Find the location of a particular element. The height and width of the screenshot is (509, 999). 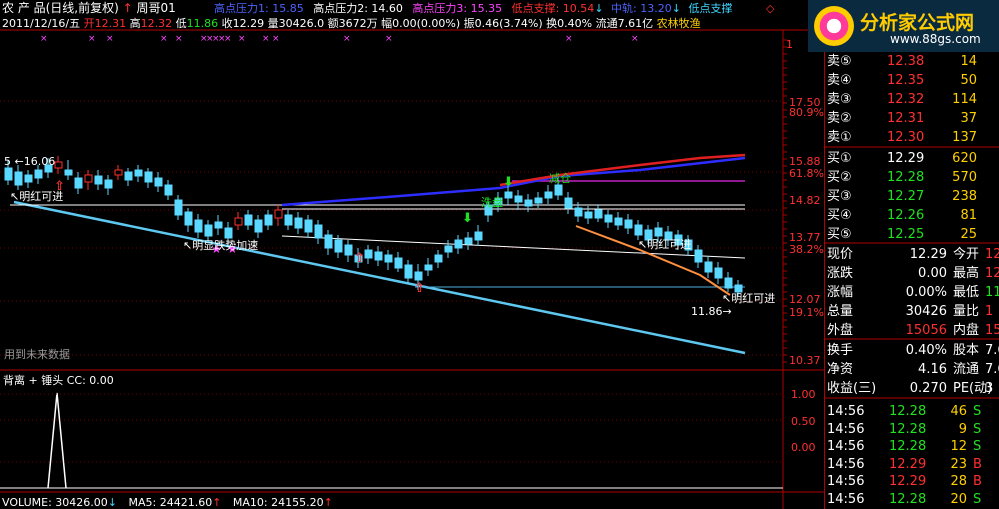

diamond-icon: ◇ is located at coordinates (770, 8).